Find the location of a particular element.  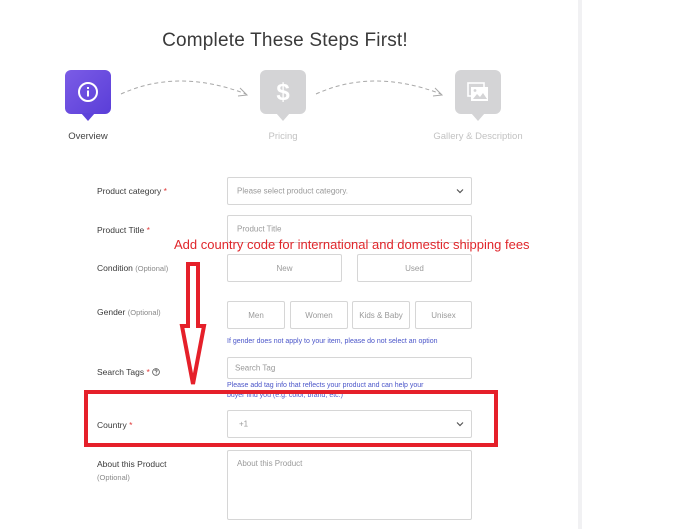

product-title-label: Product Title * is located at coordinates (123, 230).